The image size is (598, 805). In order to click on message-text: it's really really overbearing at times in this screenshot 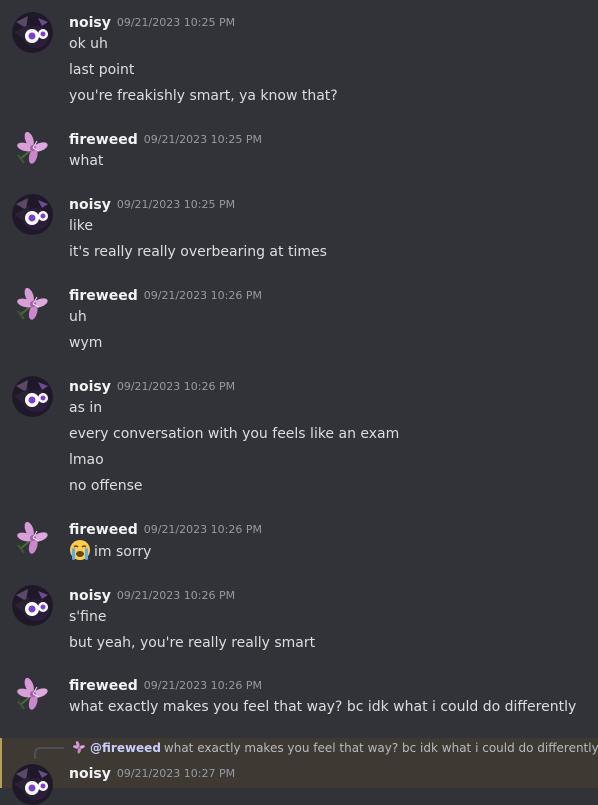, I will do `click(198, 252)`.